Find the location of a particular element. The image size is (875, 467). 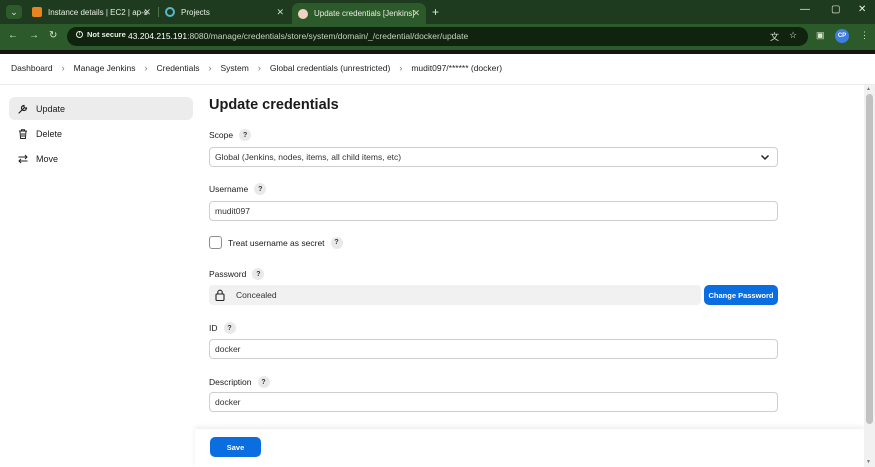

tab-title: Instance details | EC2 | ap-south is located at coordinates (98, 12).